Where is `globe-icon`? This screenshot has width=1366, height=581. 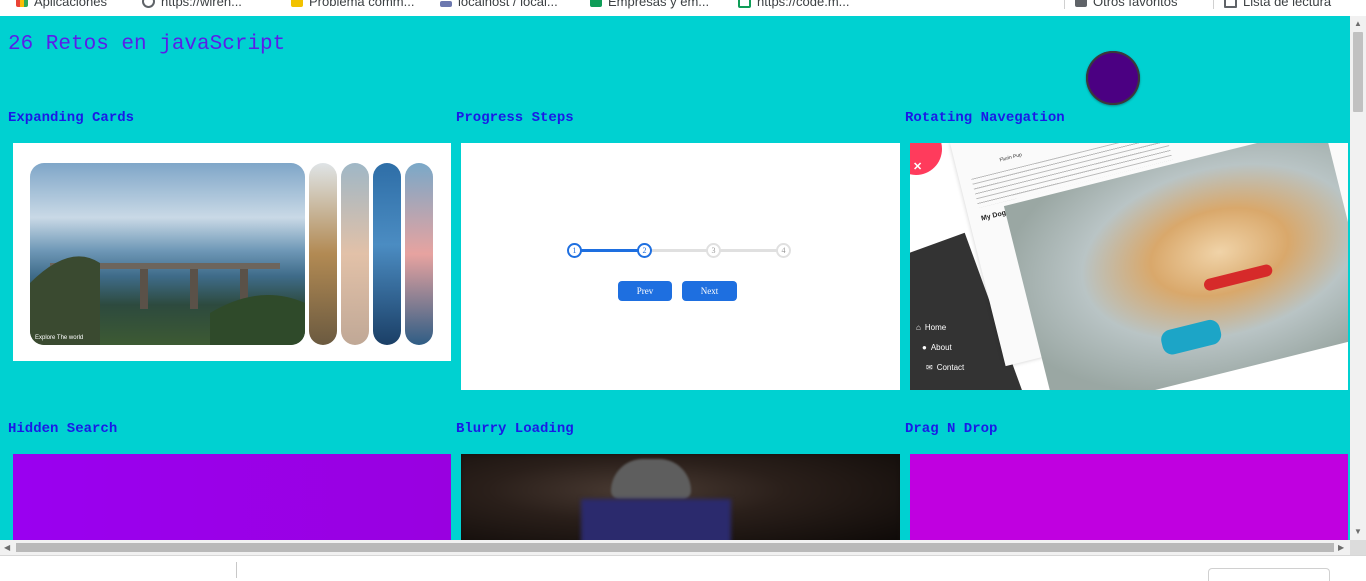
globe-icon is located at coordinates (148, 4).